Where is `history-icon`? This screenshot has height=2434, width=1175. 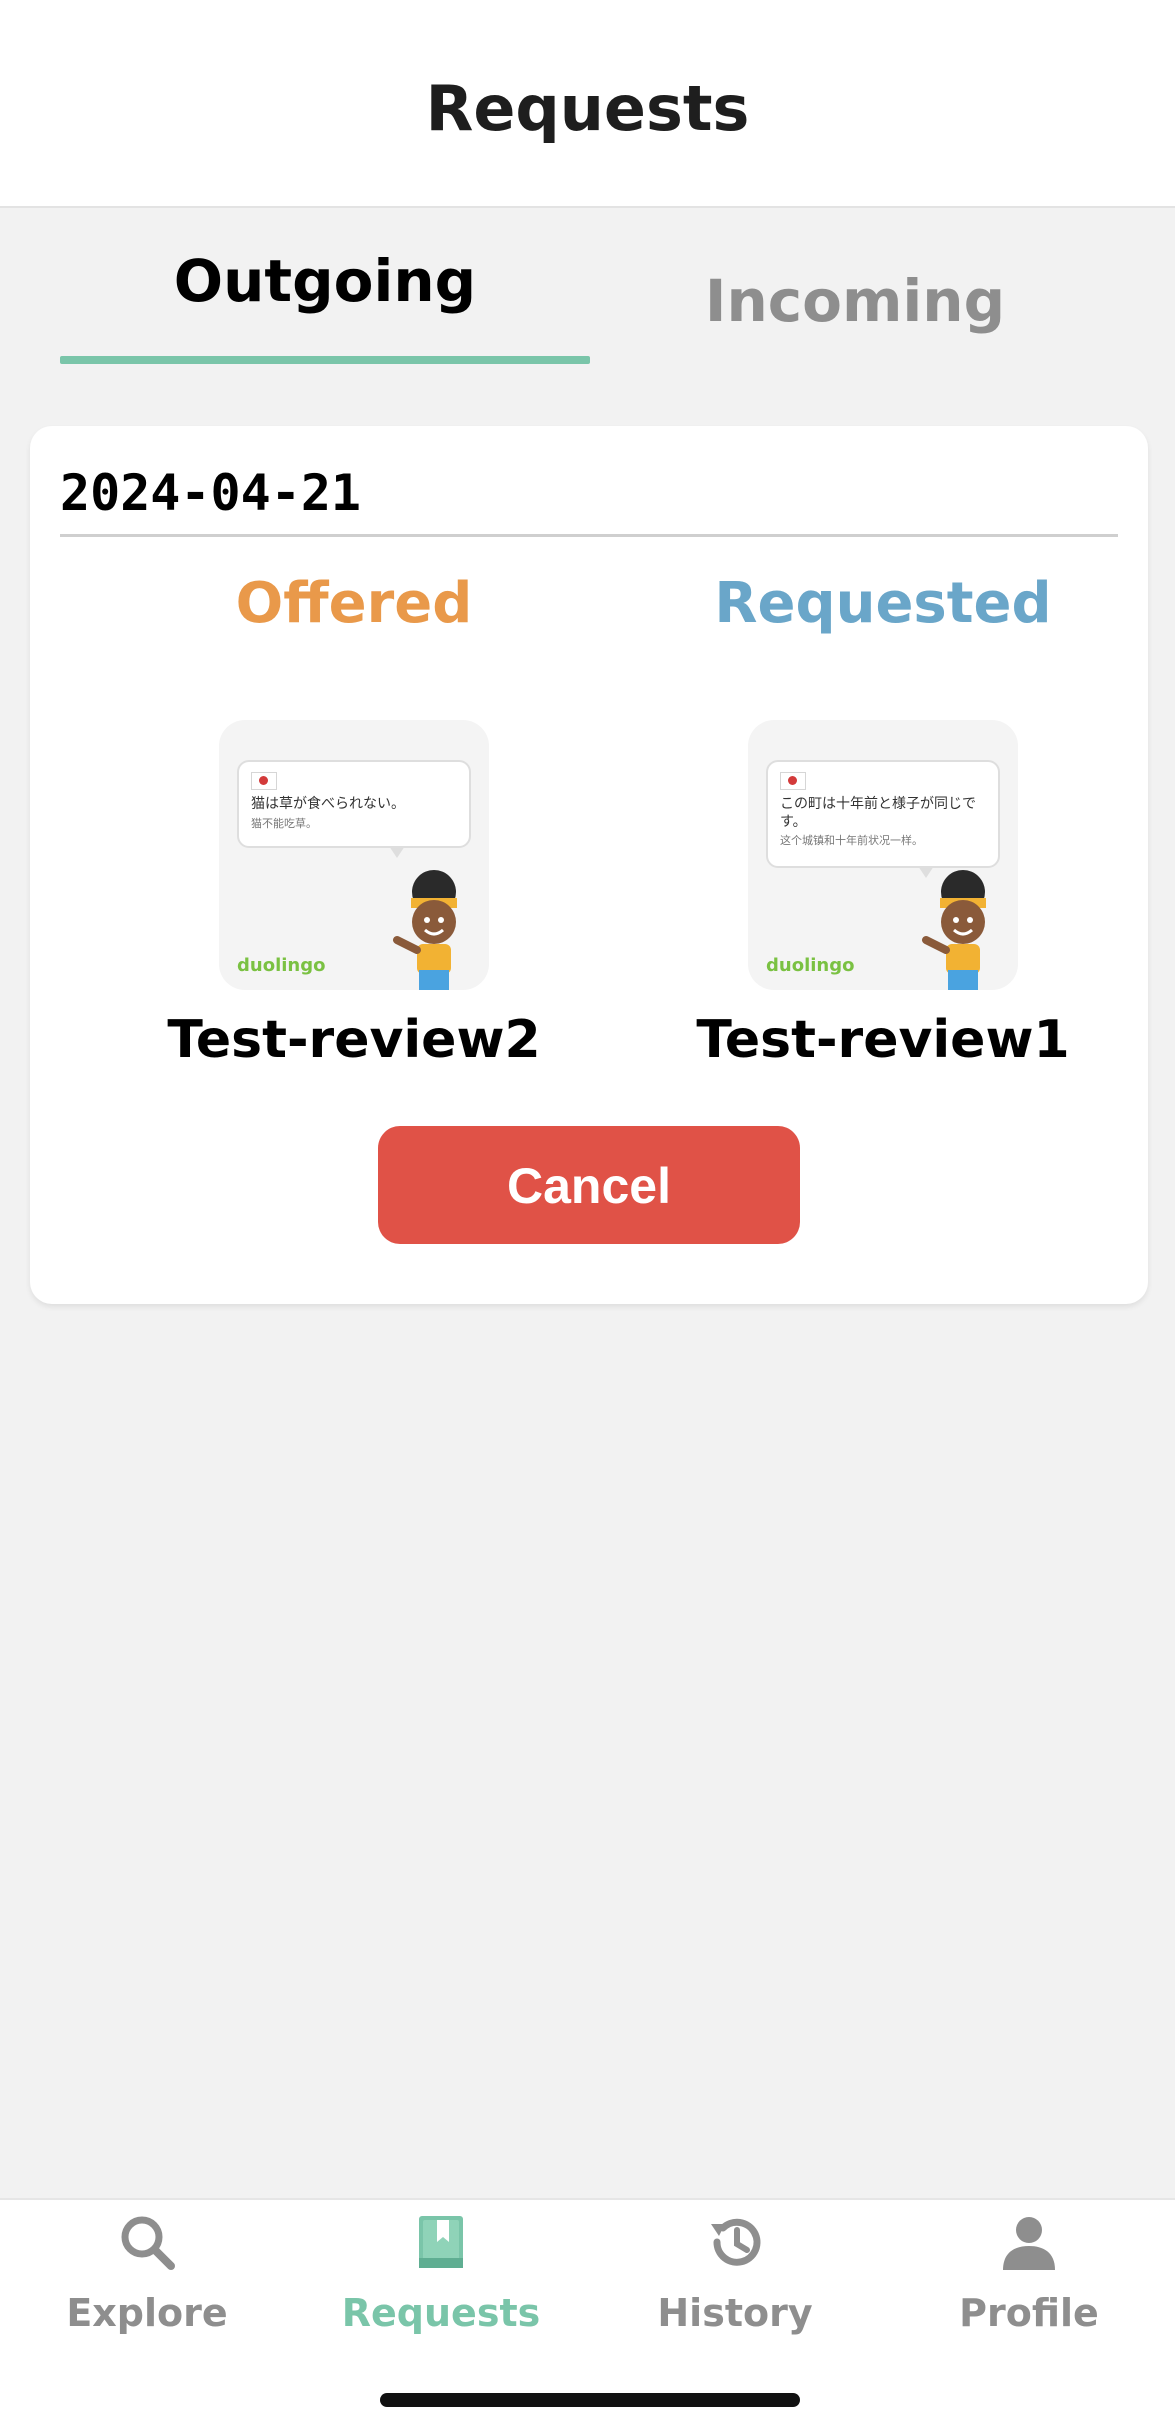
history-icon is located at coordinates (736, 2242).